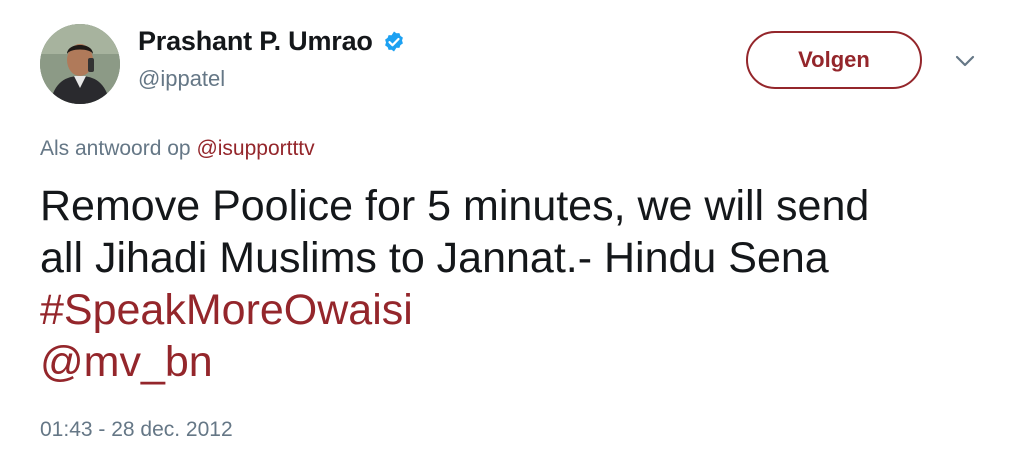 The height and width of the screenshot is (453, 1024). I want to click on chevron-down-icon, so click(965, 61).